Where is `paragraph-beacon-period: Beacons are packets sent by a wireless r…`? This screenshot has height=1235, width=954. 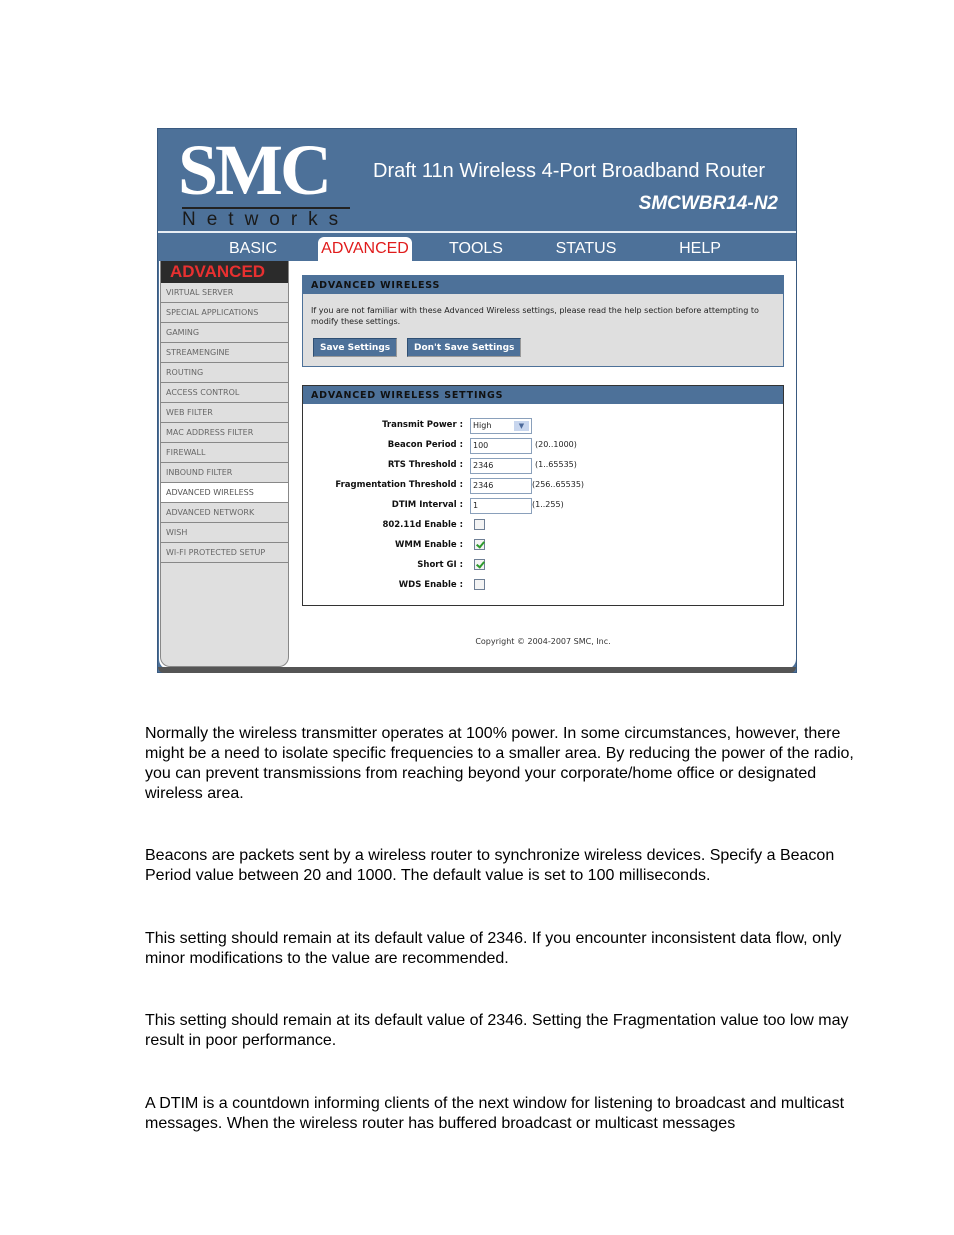 paragraph-beacon-period: Beacons are packets sent by a wireless r… is located at coordinates (490, 865).